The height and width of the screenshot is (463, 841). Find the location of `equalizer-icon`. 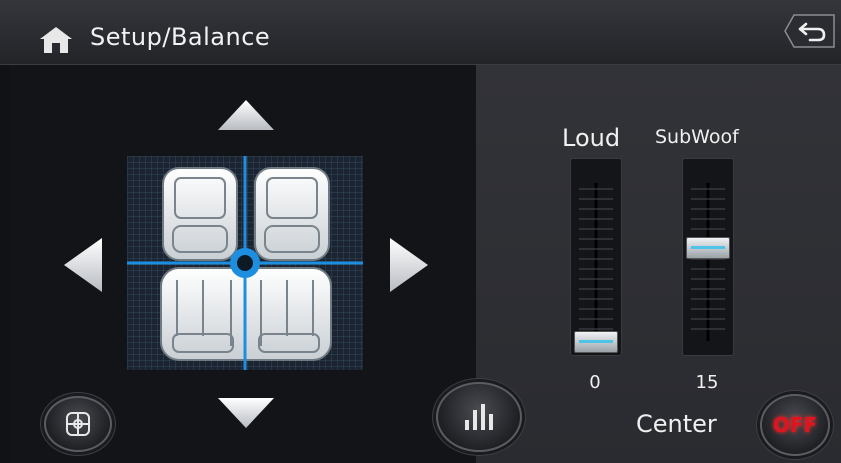

equalizer-icon is located at coordinates (479, 417).